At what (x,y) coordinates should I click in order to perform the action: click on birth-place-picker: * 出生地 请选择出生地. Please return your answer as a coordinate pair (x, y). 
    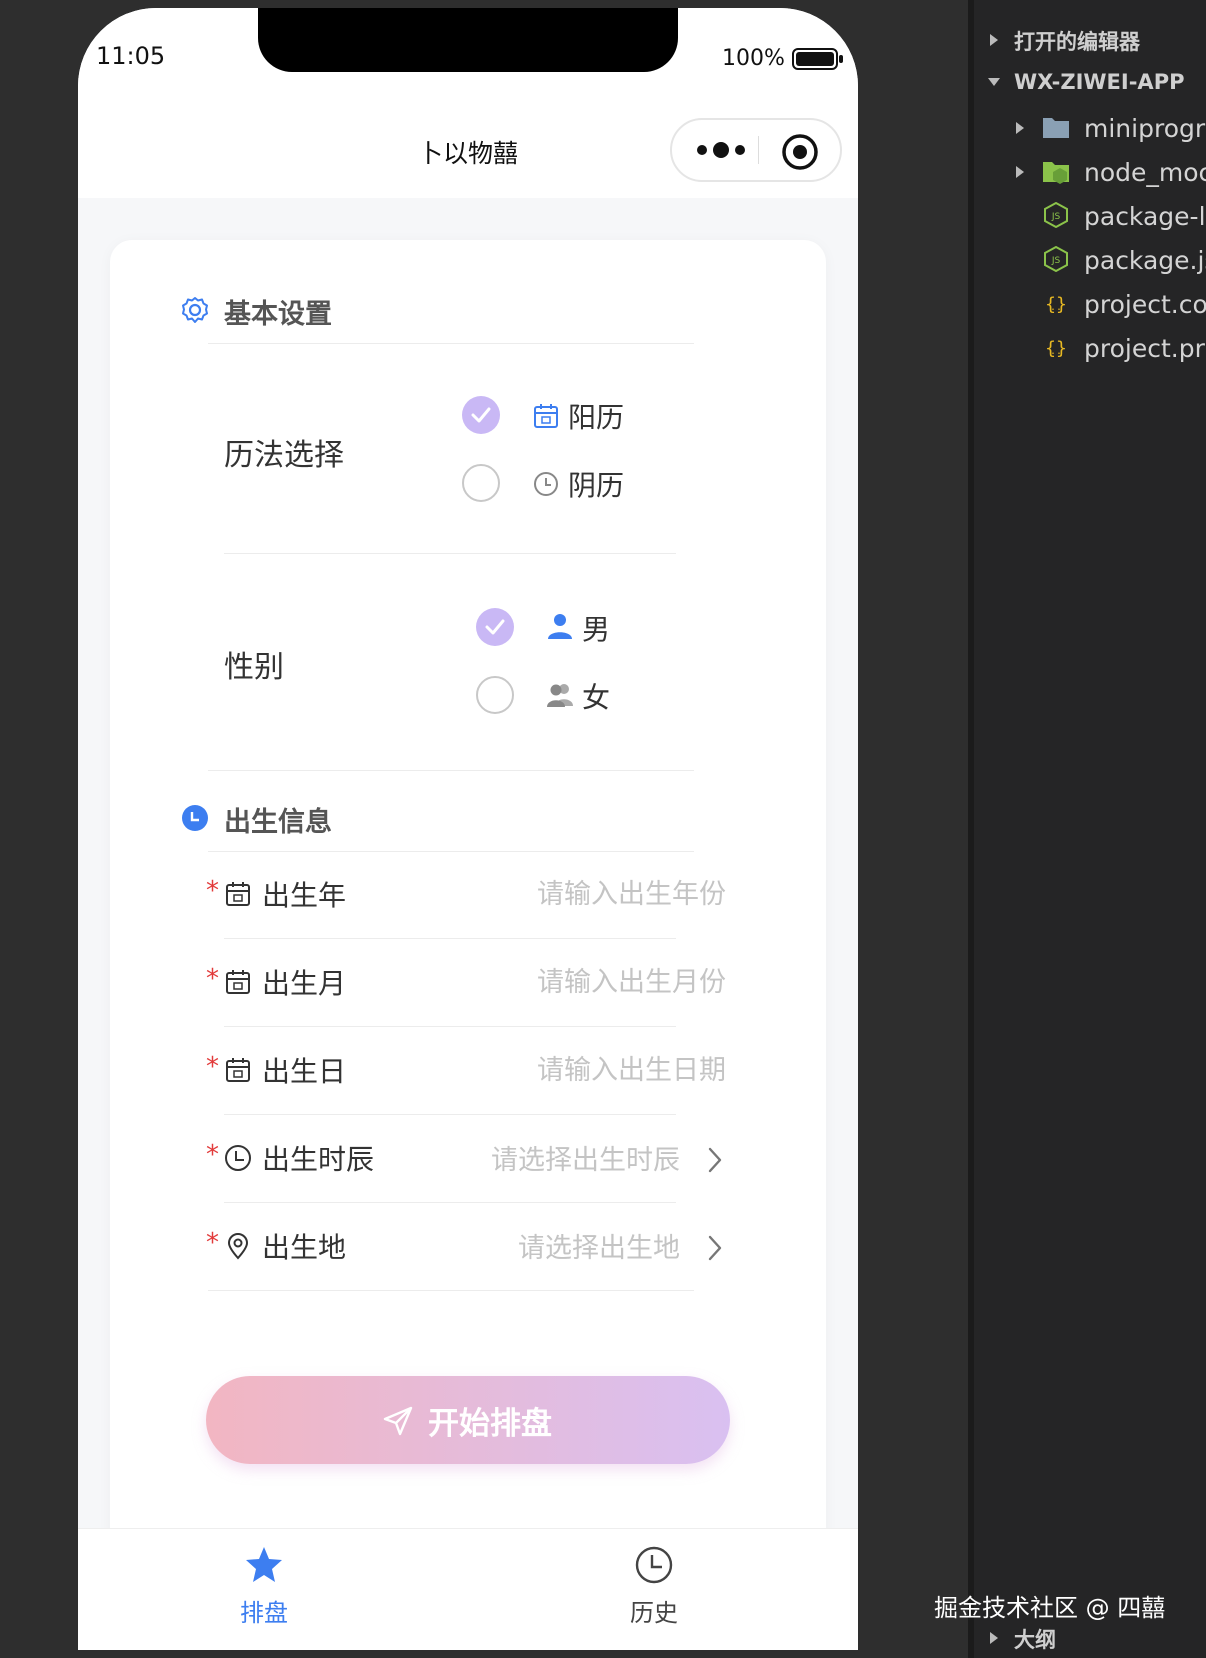
    Looking at the image, I should click on (466, 1248).